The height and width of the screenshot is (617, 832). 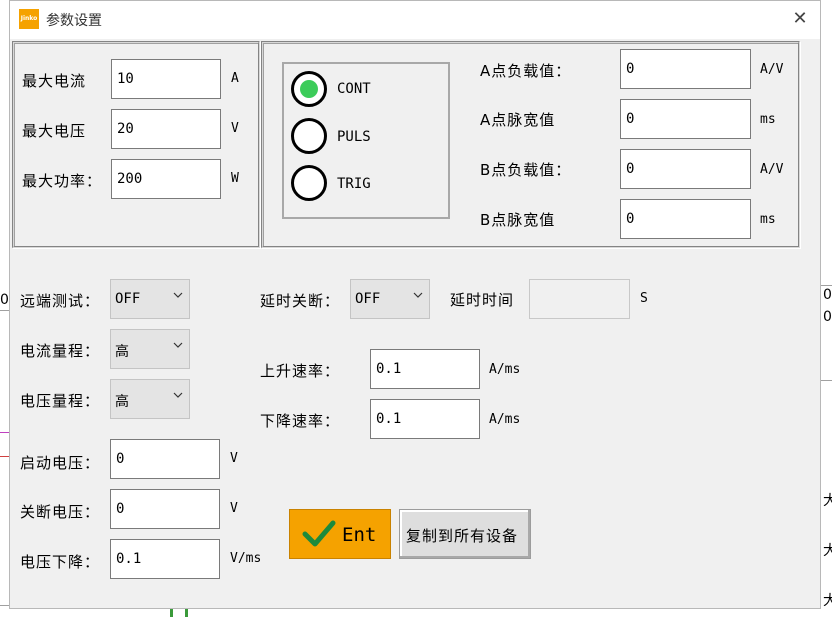 What do you see at coordinates (60, 463) in the screenshot?
I see `start-voltage-label: 启动电压：` at bounding box center [60, 463].